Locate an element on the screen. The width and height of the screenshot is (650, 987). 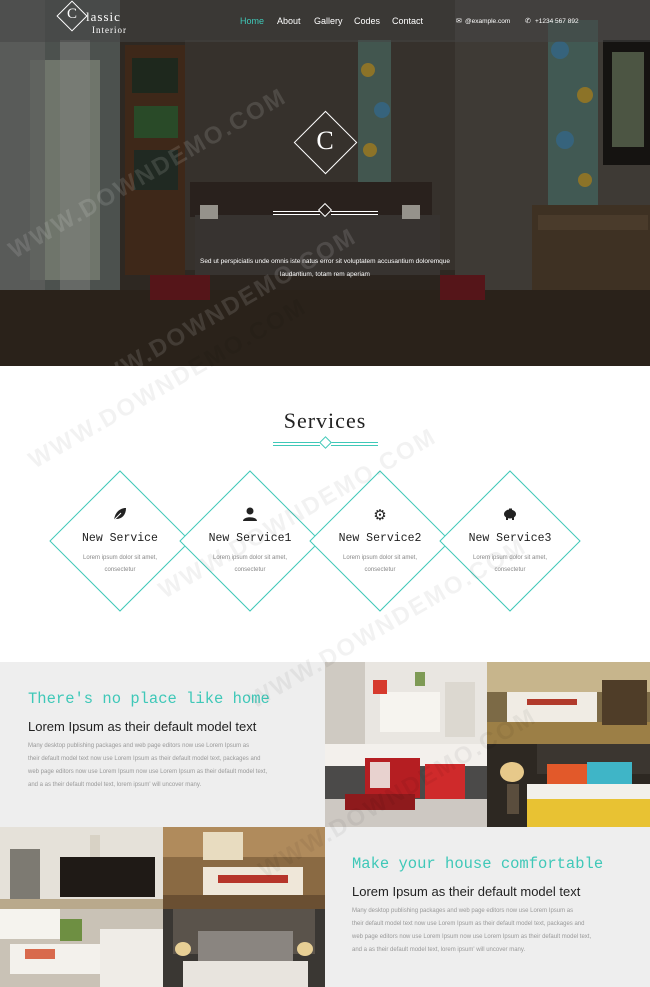
mail-icon: ✉ is located at coordinates (459, 21).